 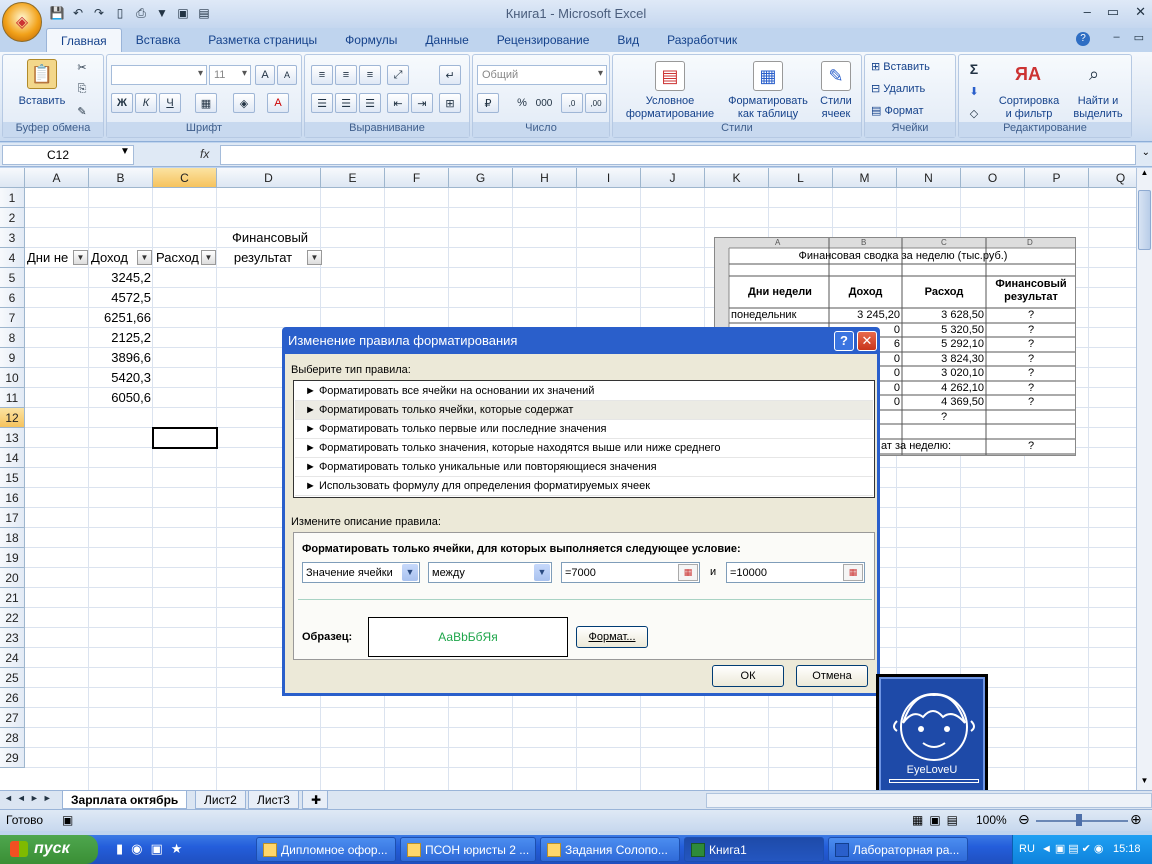 What do you see at coordinates (22, 22) in the screenshot?
I see `office-button: ◈` at bounding box center [22, 22].